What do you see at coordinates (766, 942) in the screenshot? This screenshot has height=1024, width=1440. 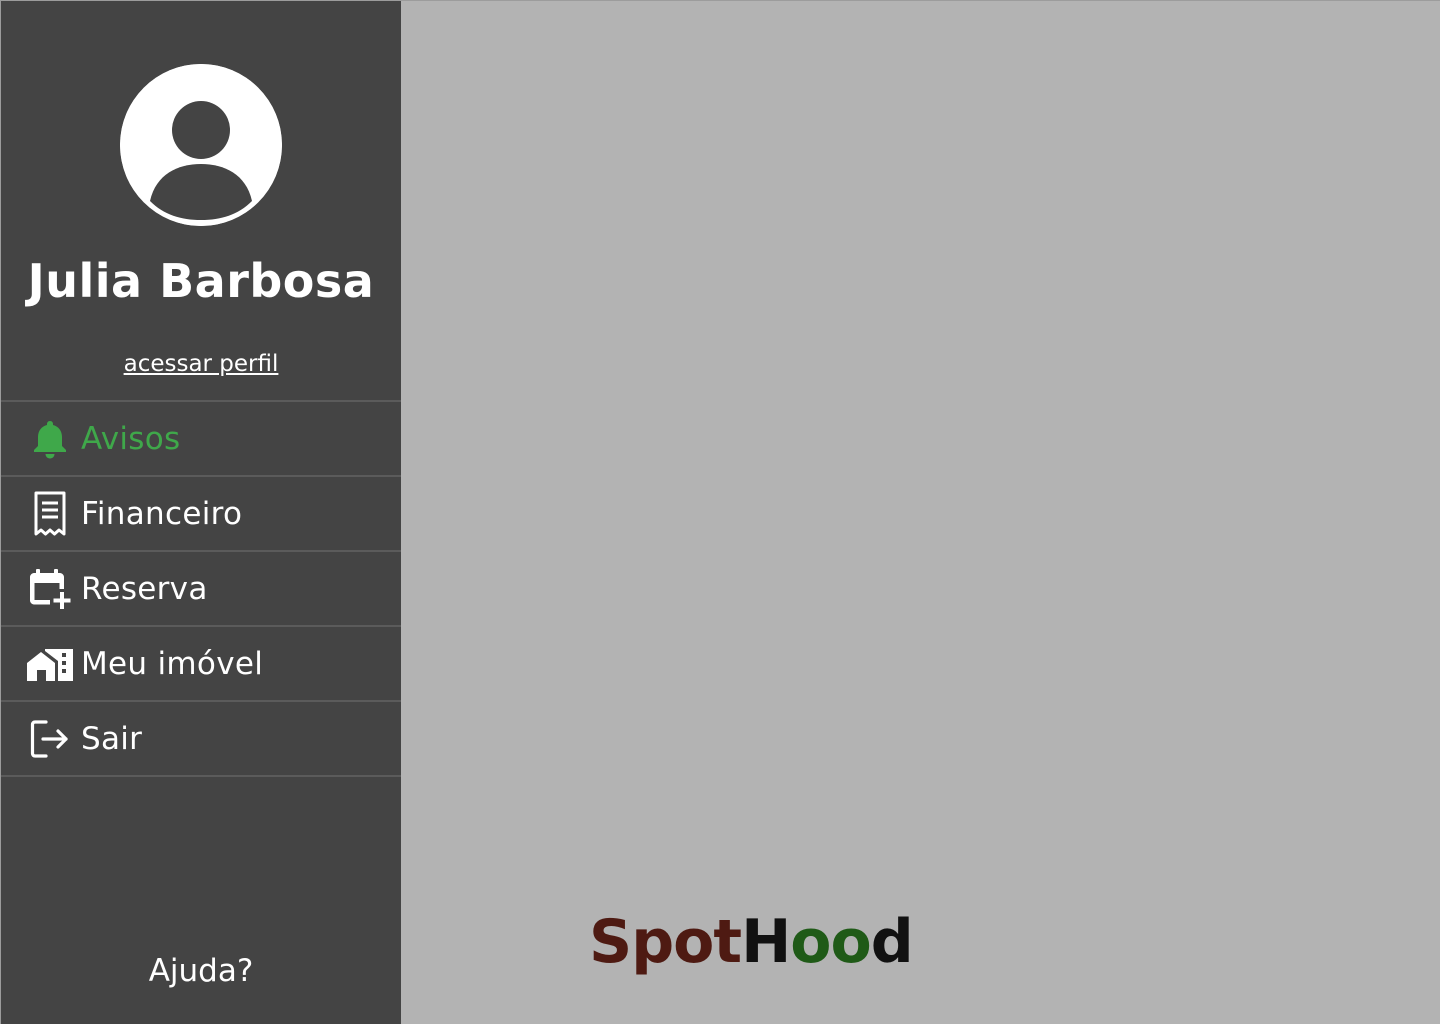 I see `brand-logo-h: H` at bounding box center [766, 942].